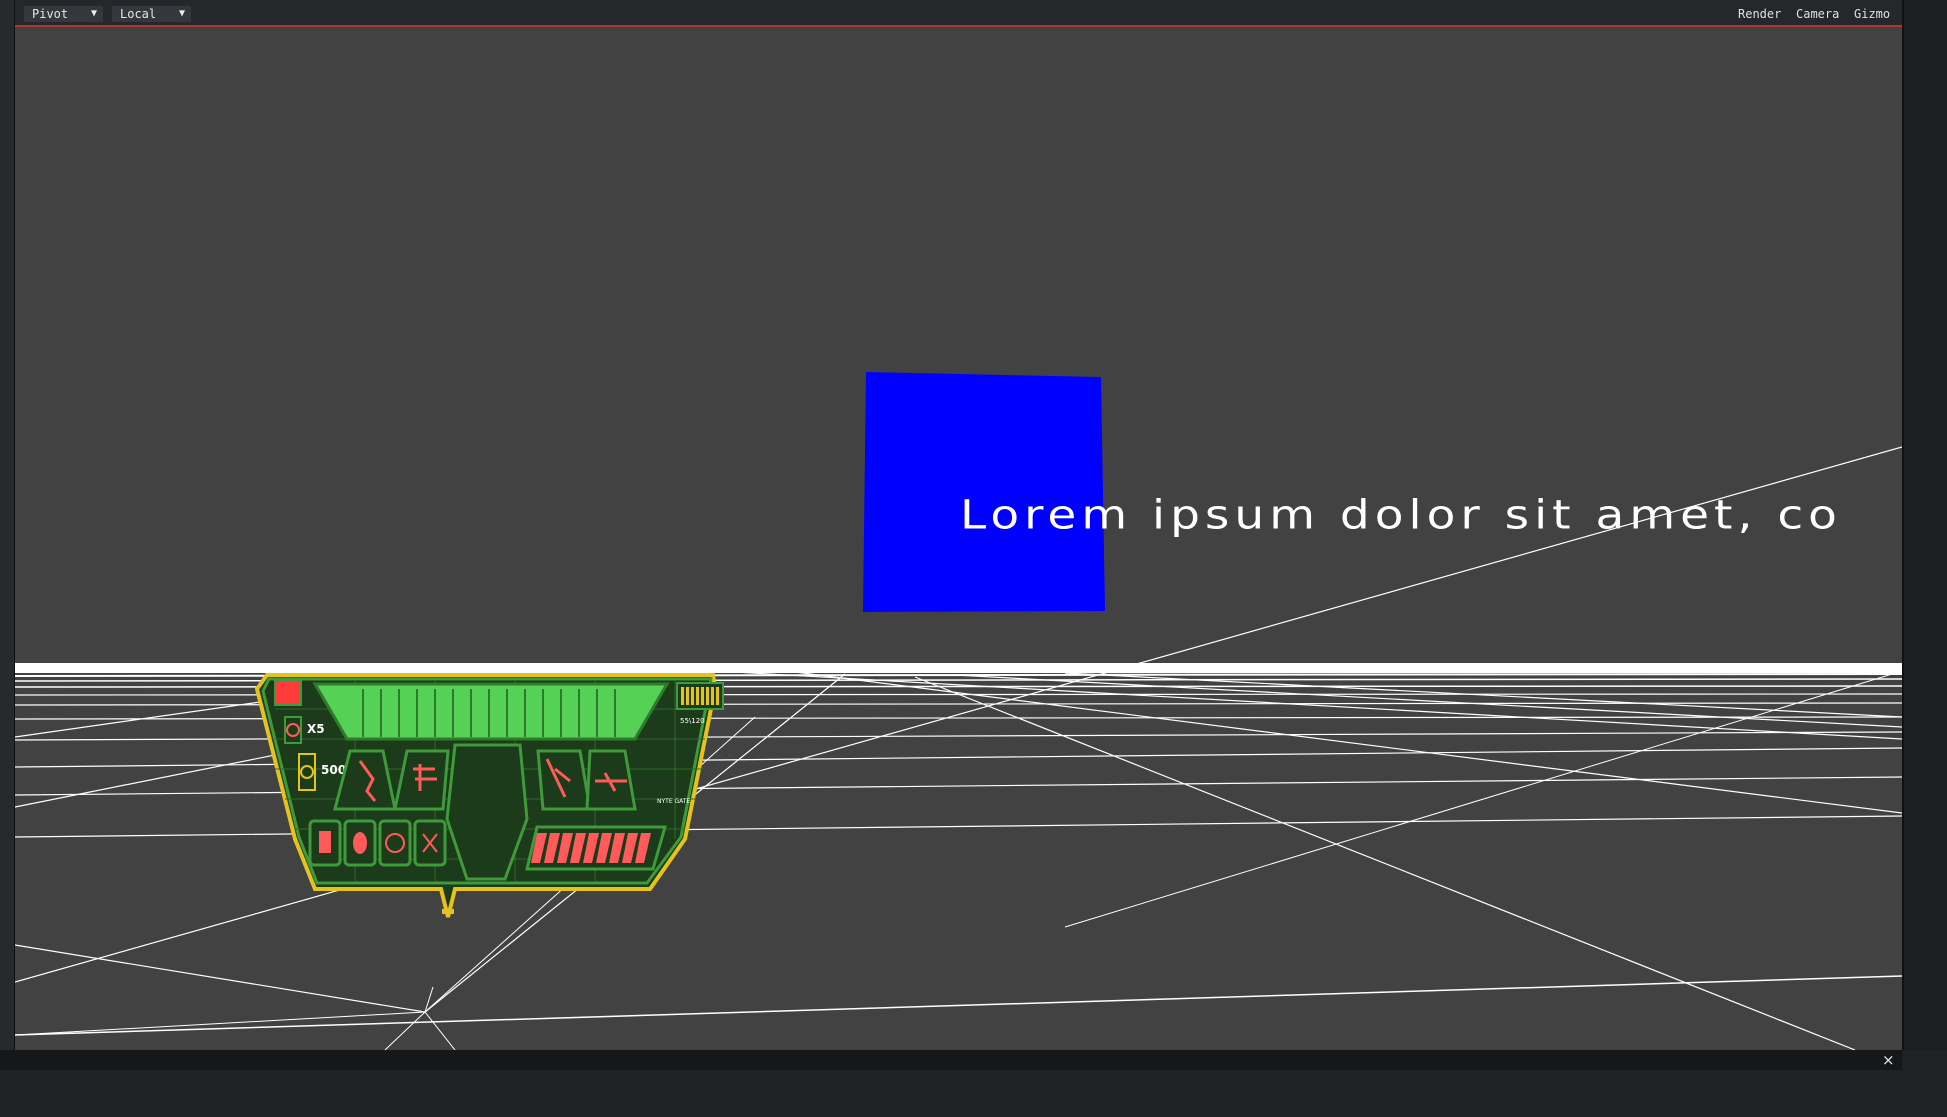 This screenshot has width=1947, height=1117. What do you see at coordinates (316, 729) in the screenshot?
I see `hud-lives: X5` at bounding box center [316, 729].